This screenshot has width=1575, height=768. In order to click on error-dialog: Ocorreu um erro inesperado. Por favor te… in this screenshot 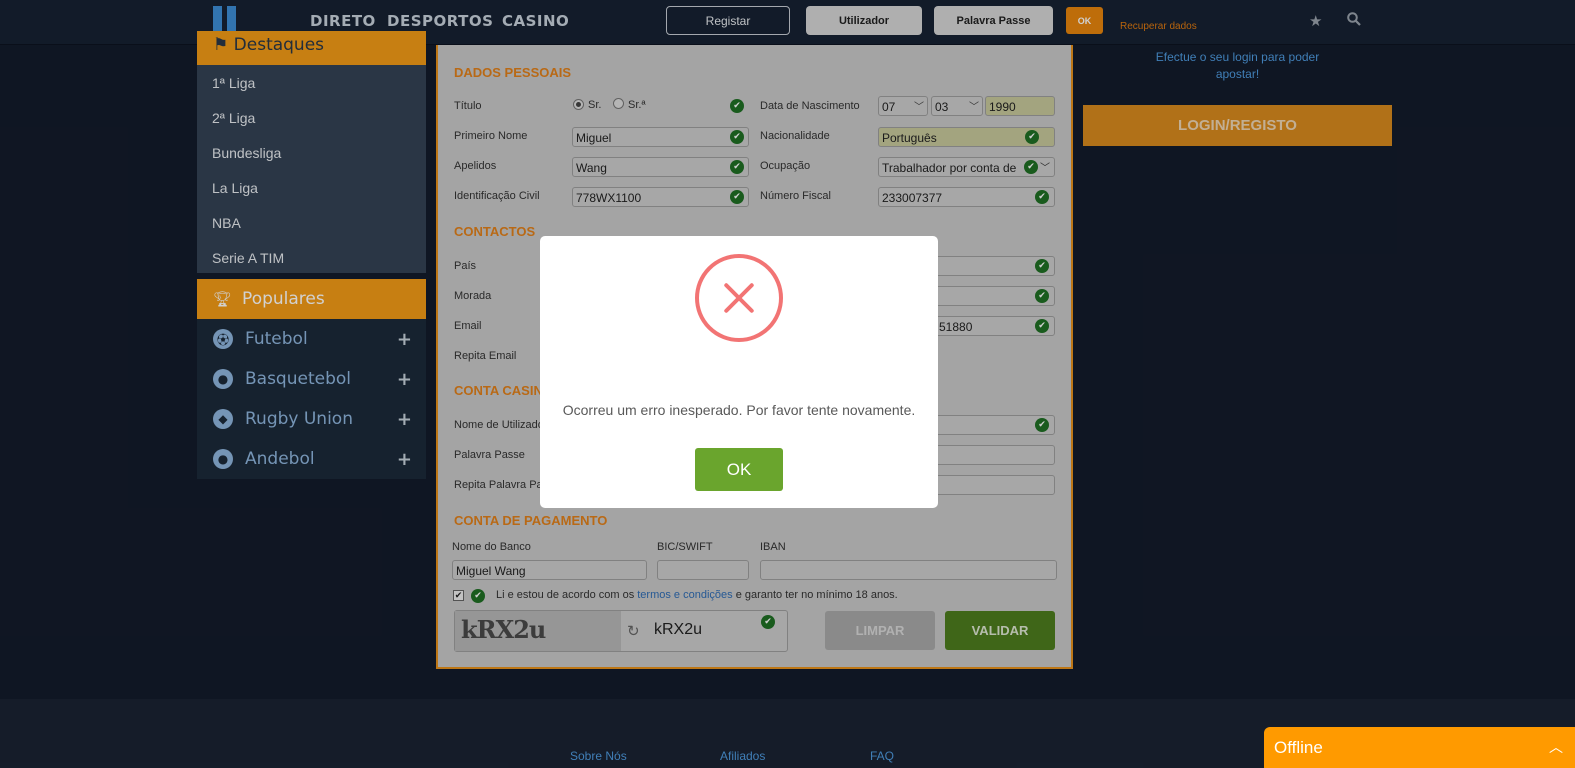, I will do `click(739, 372)`.